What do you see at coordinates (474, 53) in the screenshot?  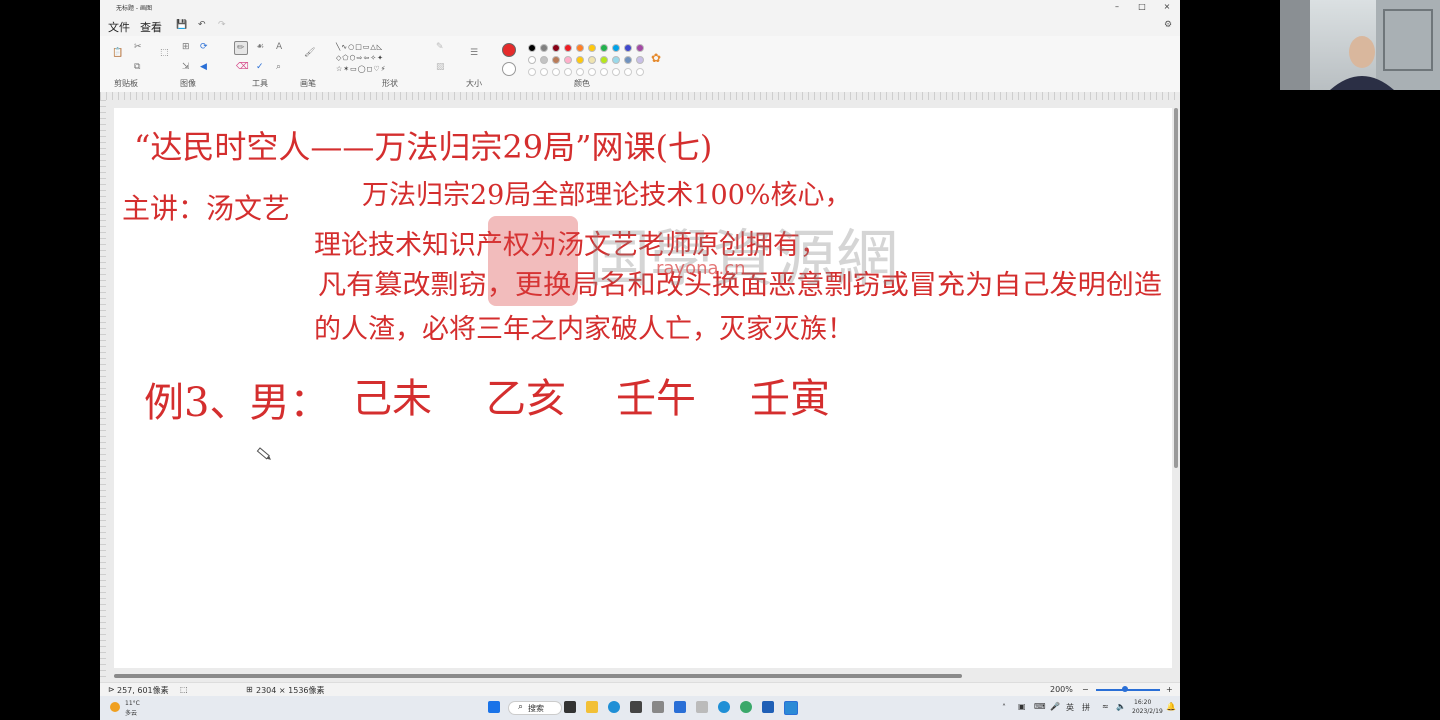 I see `size-icon: ☰` at bounding box center [474, 53].